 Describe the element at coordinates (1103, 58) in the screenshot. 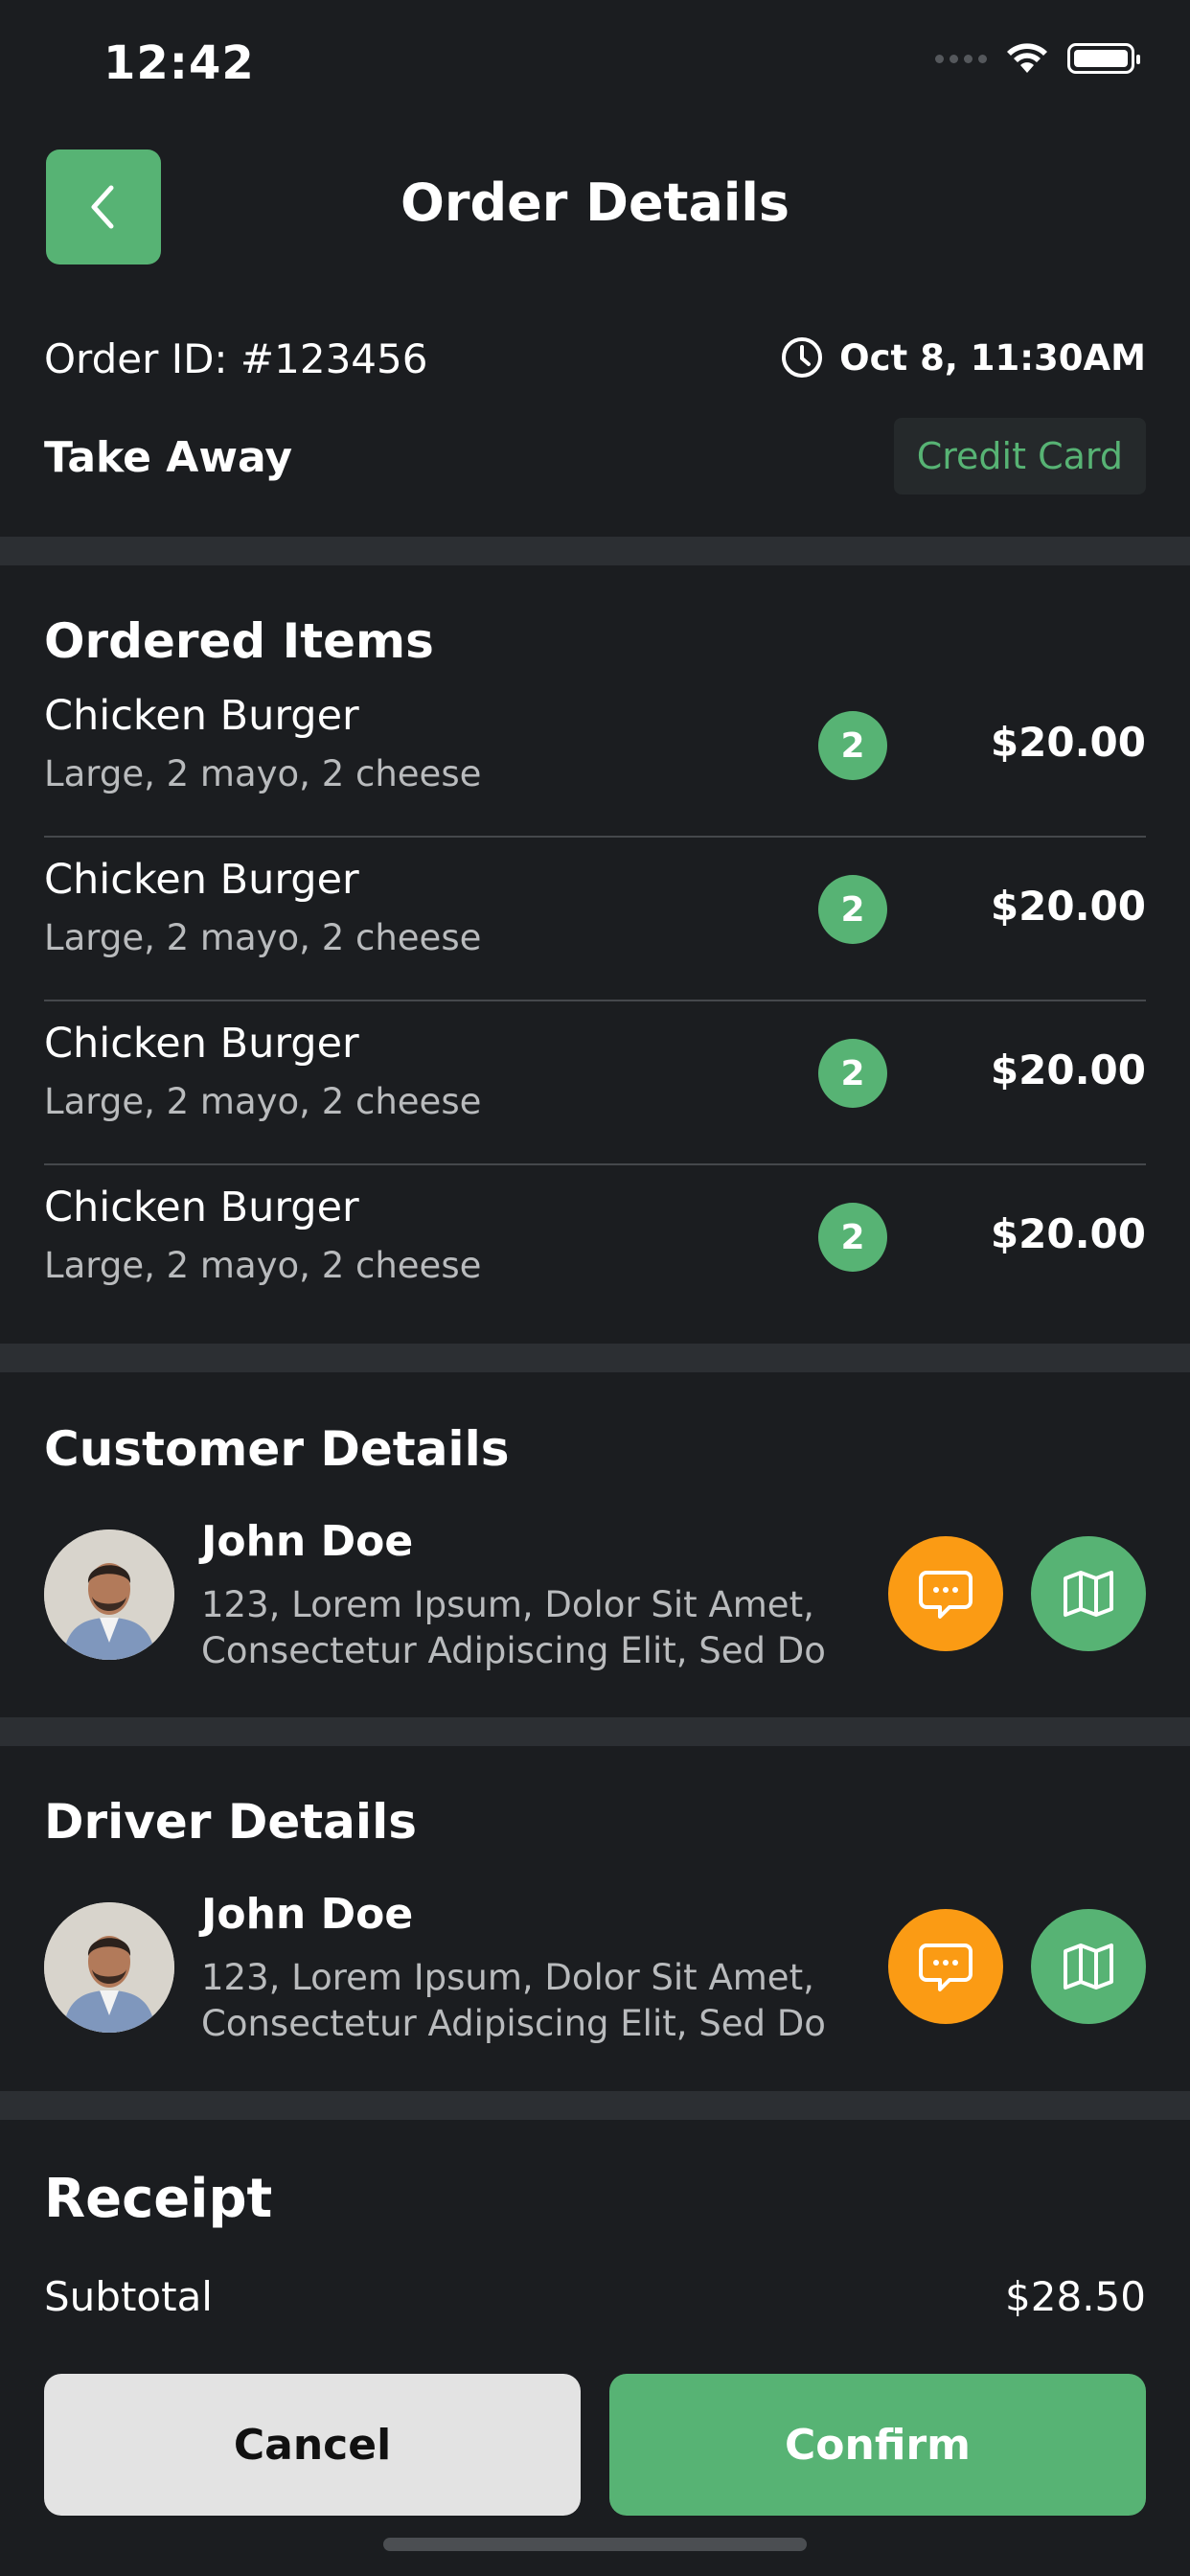

I see `battery-icon` at that location.